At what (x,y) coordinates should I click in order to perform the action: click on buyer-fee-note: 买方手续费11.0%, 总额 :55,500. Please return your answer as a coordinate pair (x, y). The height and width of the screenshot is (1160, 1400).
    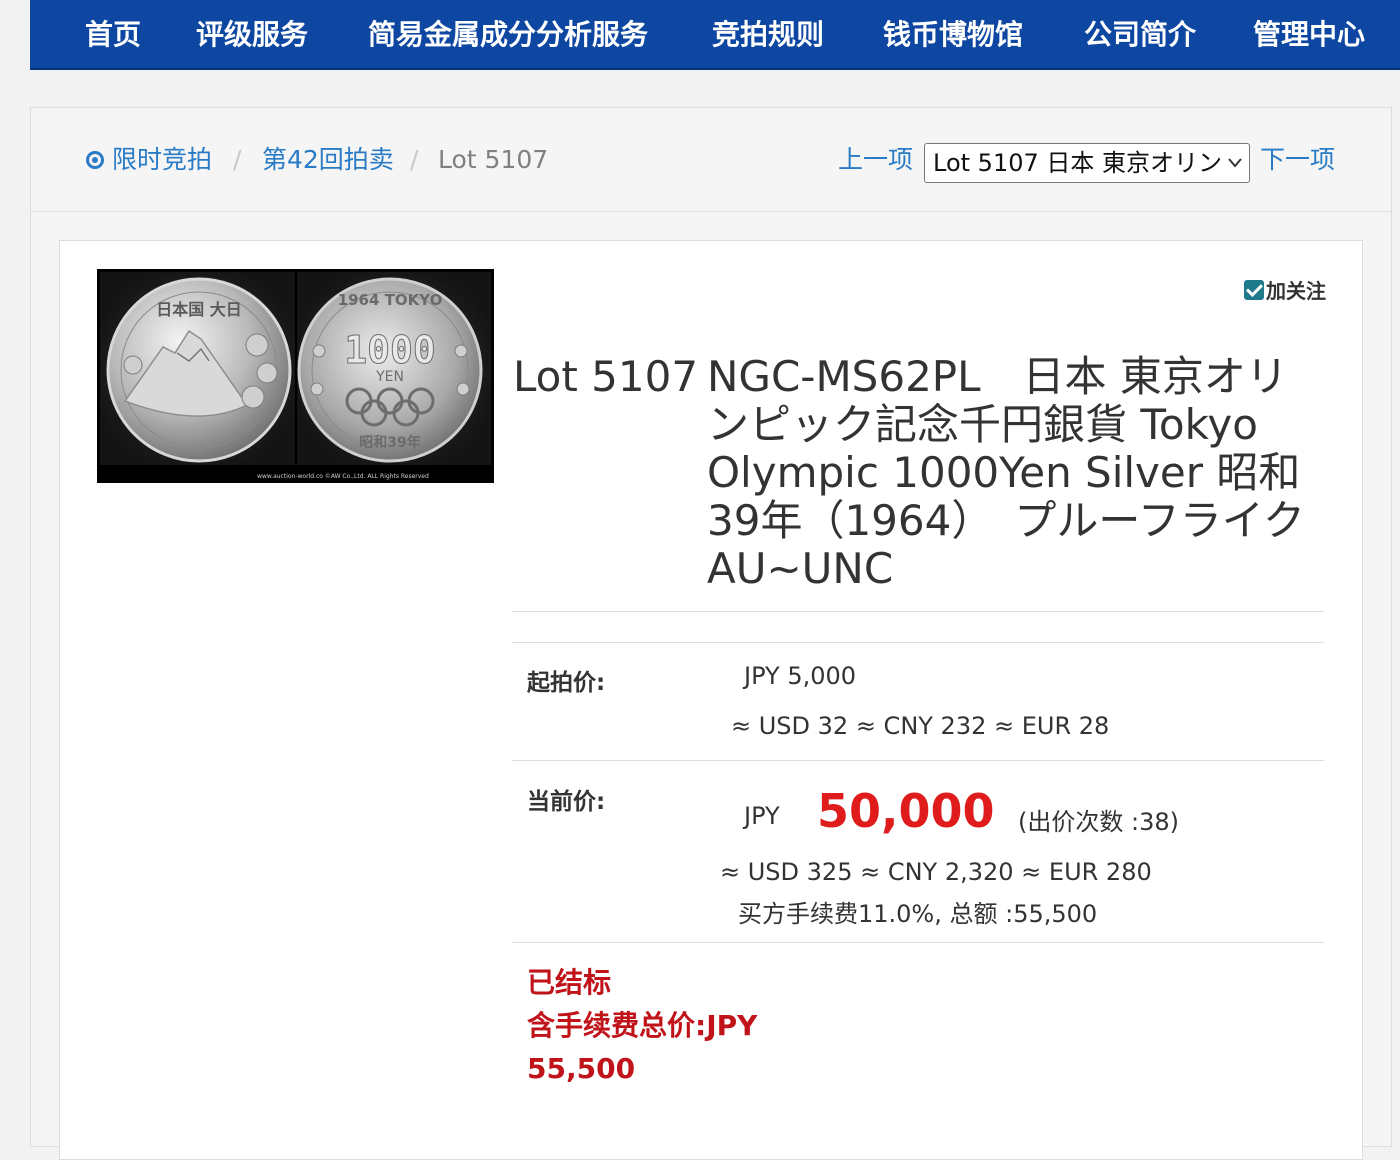
    Looking at the image, I should click on (918, 914).